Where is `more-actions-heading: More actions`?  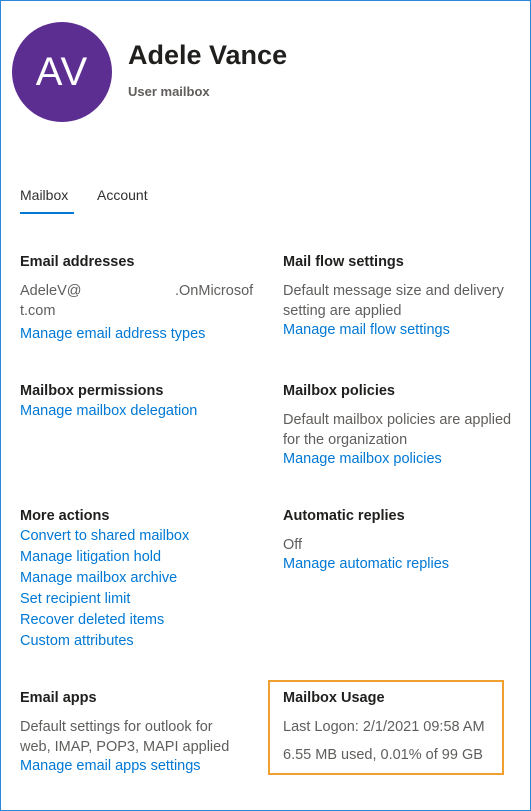
more-actions-heading: More actions is located at coordinates (65, 516).